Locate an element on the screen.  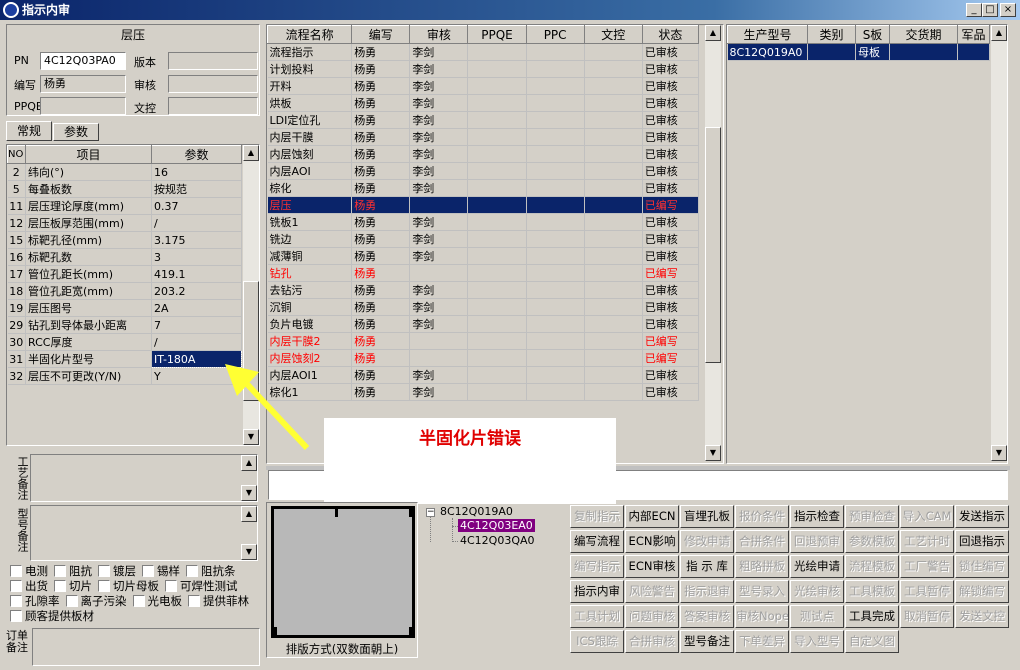
param-cell-item: 层压不可更改(Y/N) is located at coordinates (88, 376).